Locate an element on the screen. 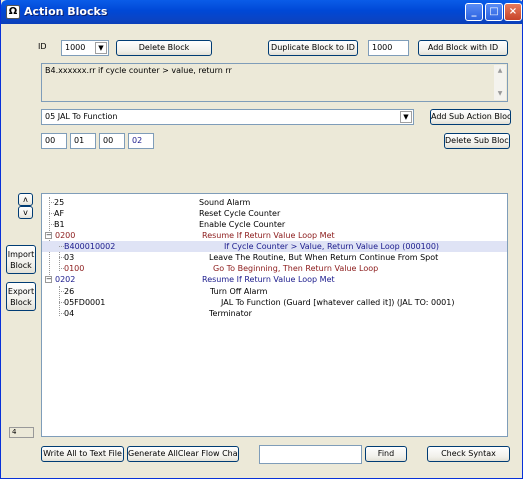 Image resolution: width=523 pixels, height=479 pixels. import-label-line2: Block is located at coordinates (21, 265).